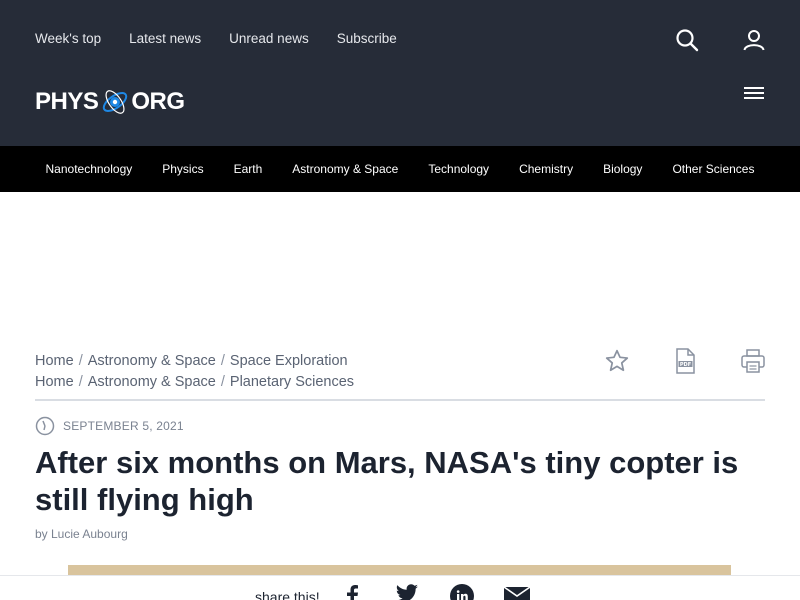 The image size is (800, 600). Describe the element at coordinates (248, 169) in the screenshot. I see `category-earth: Earth` at that location.